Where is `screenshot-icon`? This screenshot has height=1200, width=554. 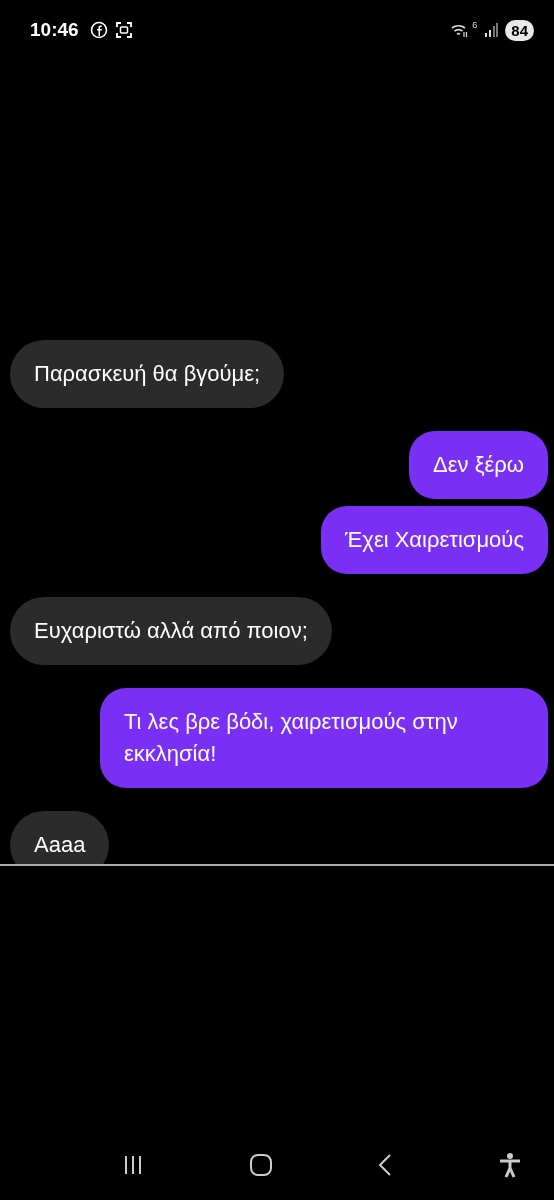
screenshot-icon is located at coordinates (123, 30).